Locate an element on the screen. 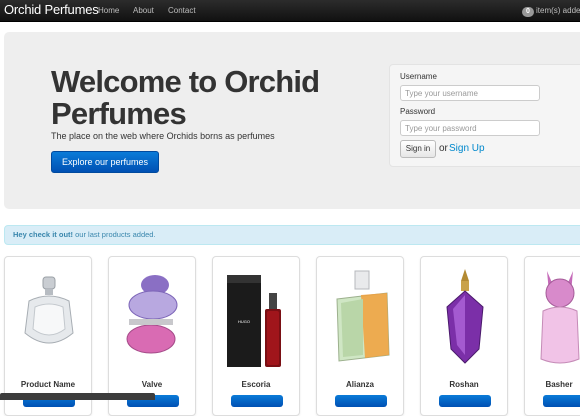 This screenshot has height=416, width=580. product-card: Alianza is located at coordinates (360, 336).